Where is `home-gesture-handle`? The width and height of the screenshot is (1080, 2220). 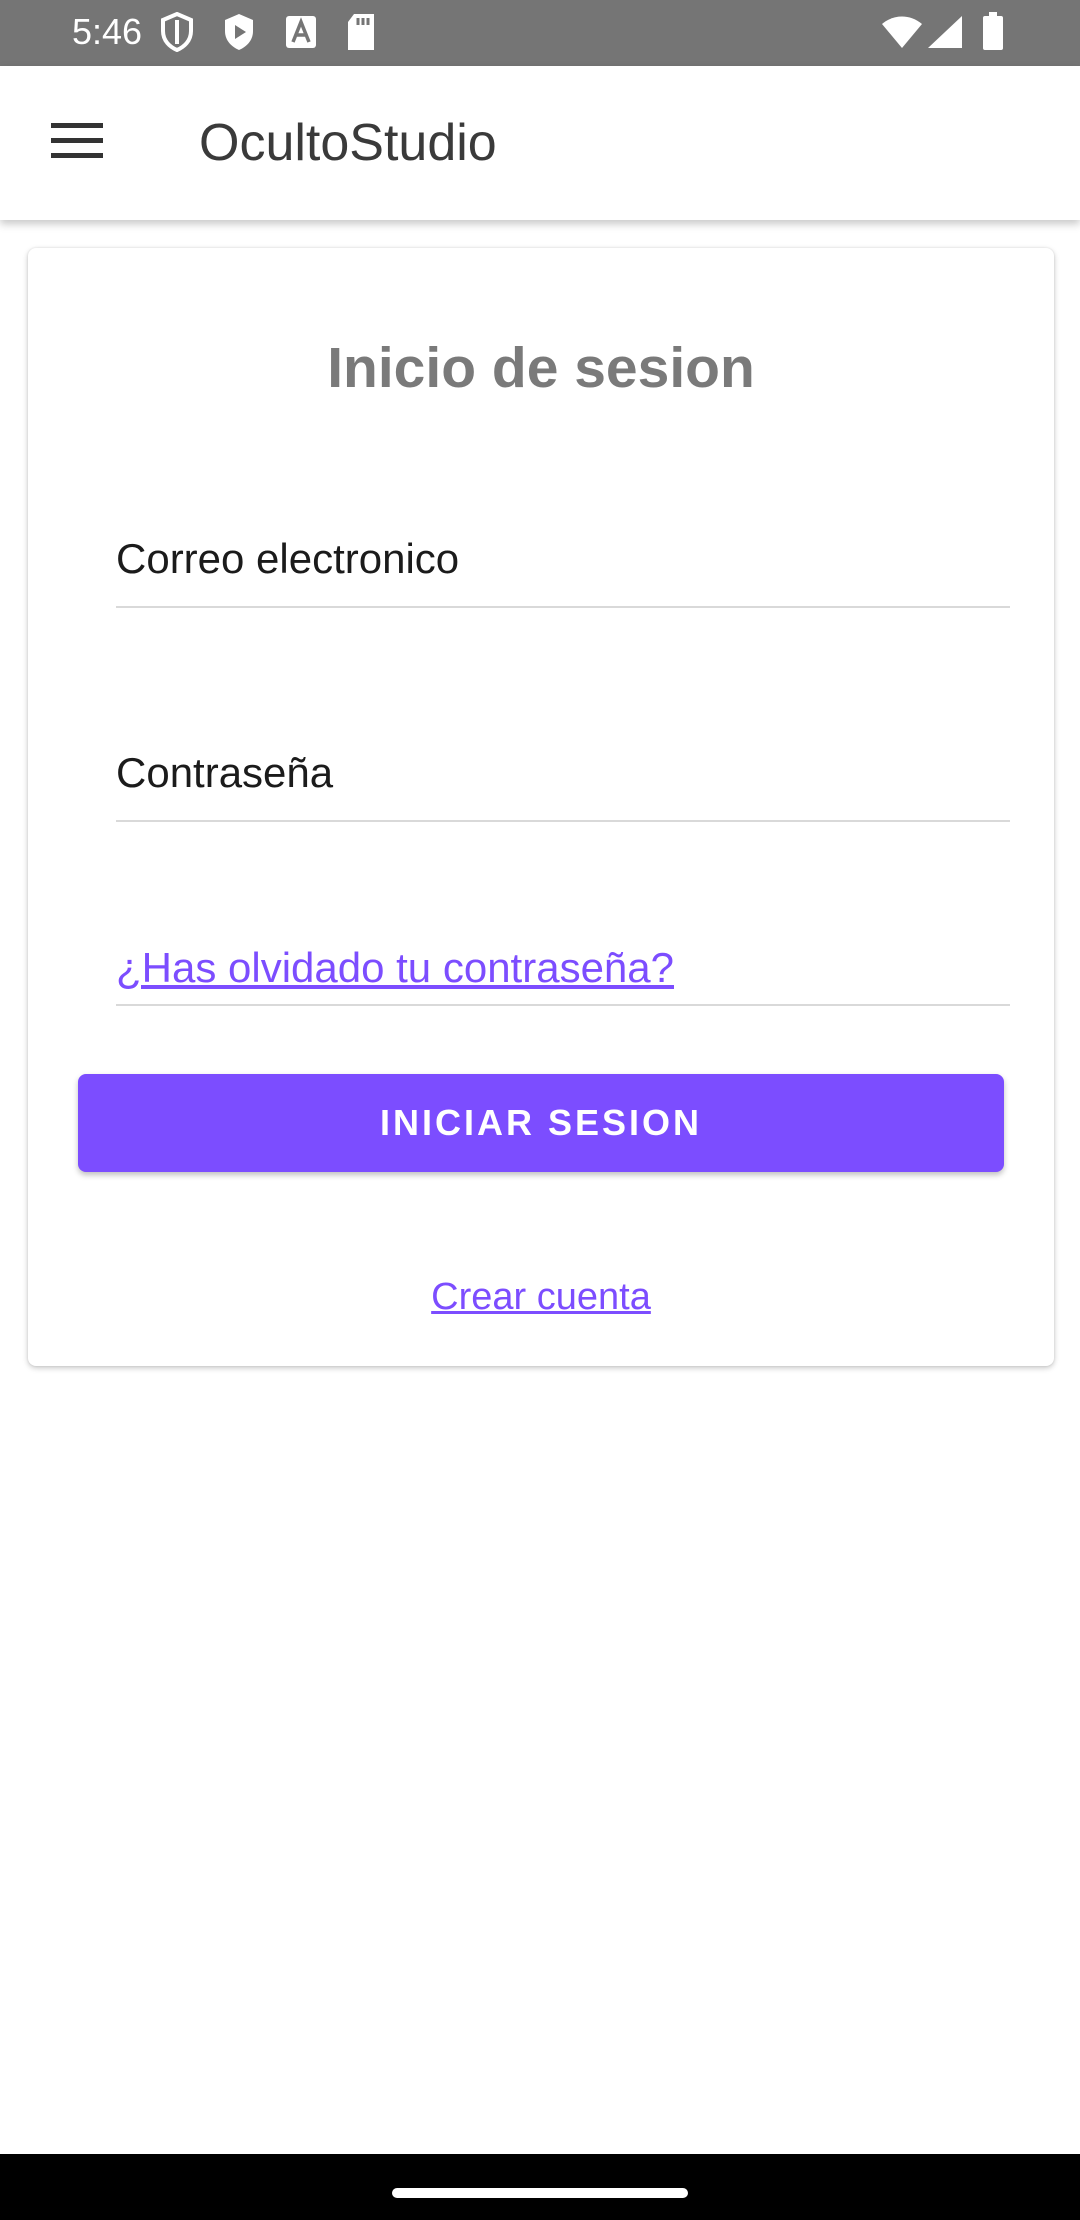 home-gesture-handle is located at coordinates (540, 2193).